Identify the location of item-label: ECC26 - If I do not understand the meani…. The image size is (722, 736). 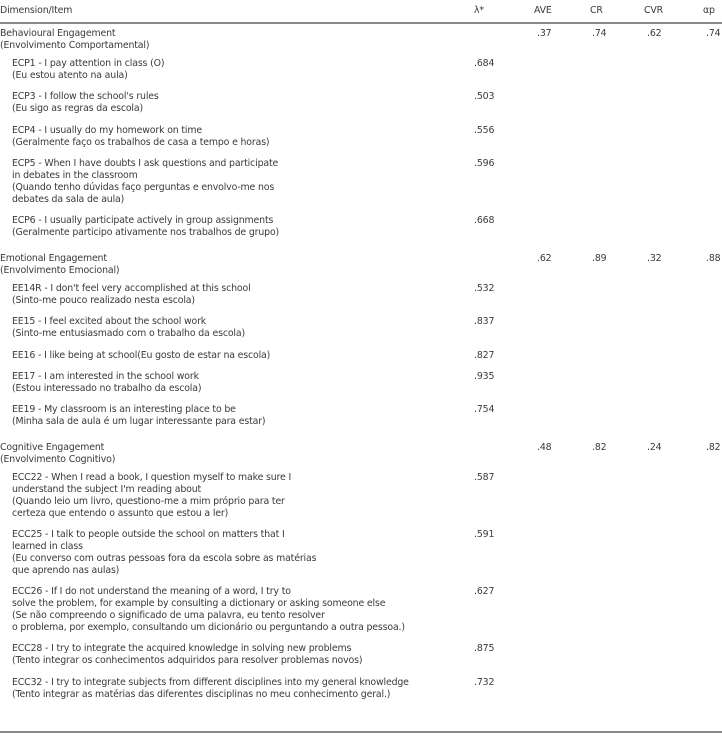
(208, 609).